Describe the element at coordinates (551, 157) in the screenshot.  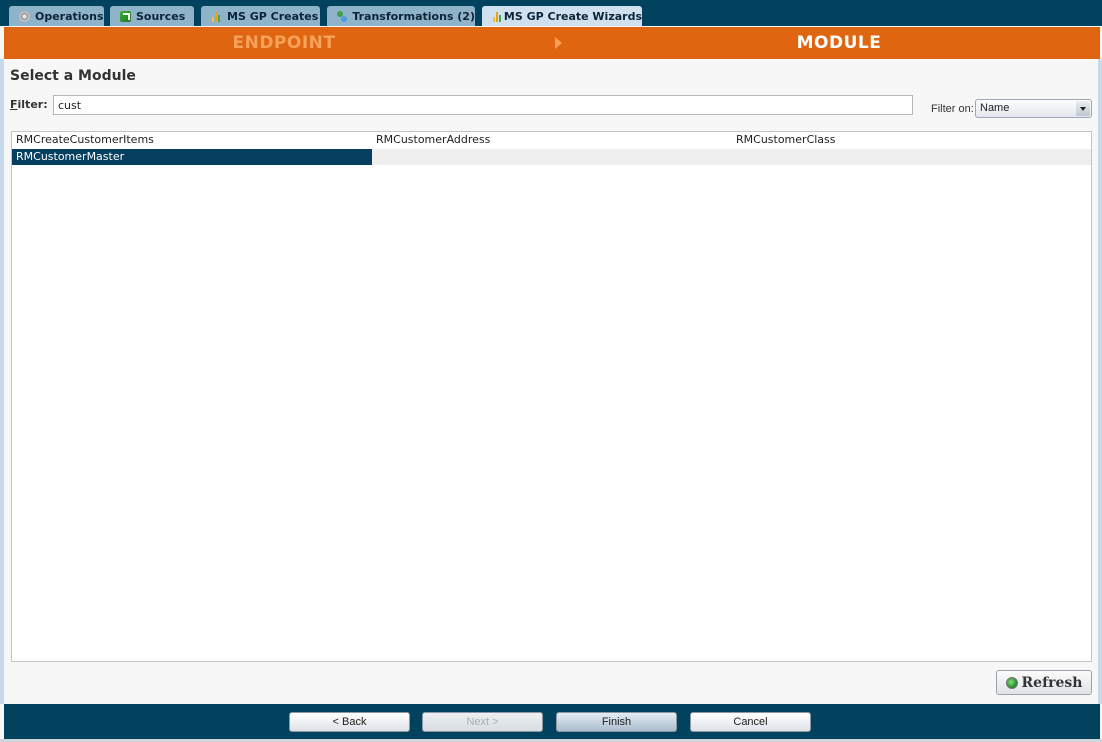
I see `table-row: RMCustomerMaster` at that location.